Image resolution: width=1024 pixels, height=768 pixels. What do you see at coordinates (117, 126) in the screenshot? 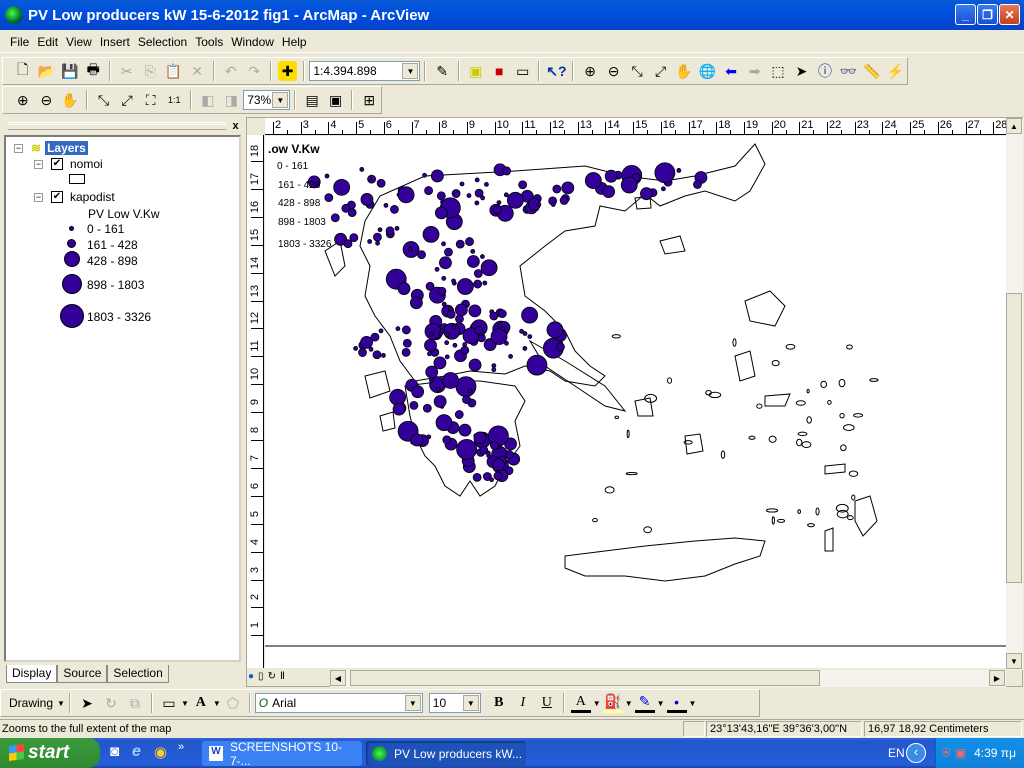
I see `toc-grip` at bounding box center [117, 126].